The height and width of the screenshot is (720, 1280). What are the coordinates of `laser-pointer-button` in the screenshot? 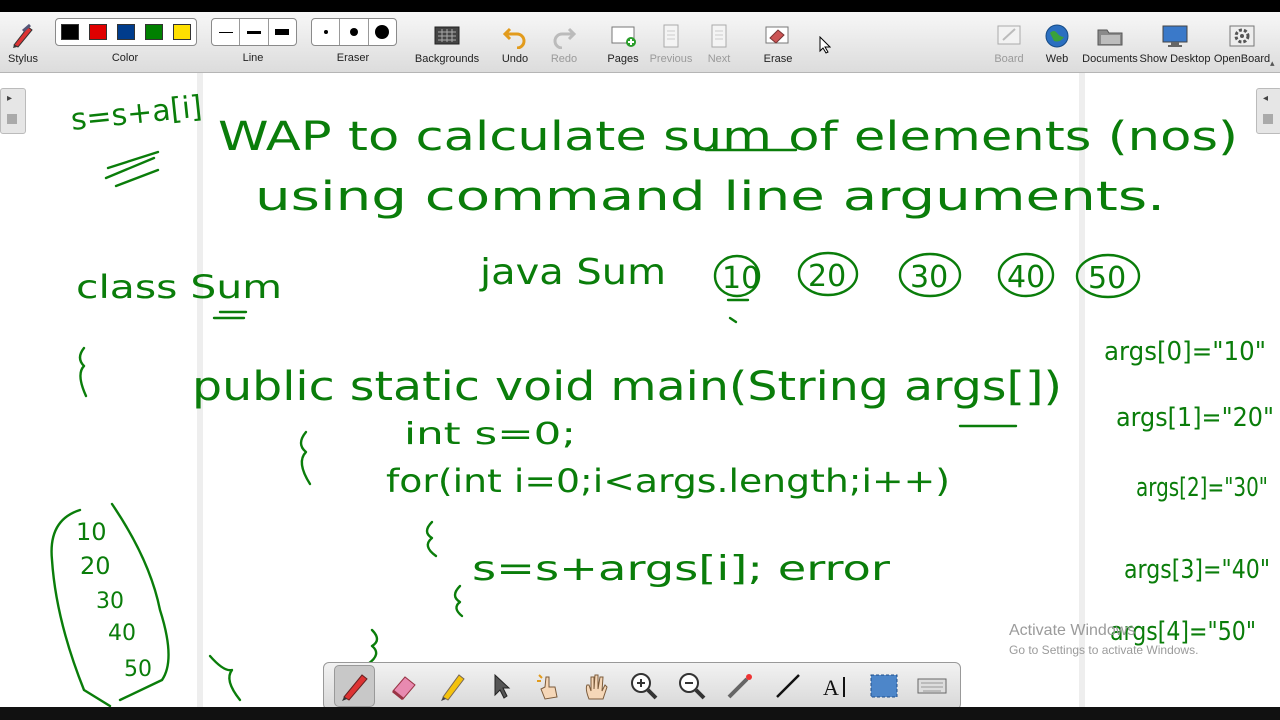 It's located at (739, 686).